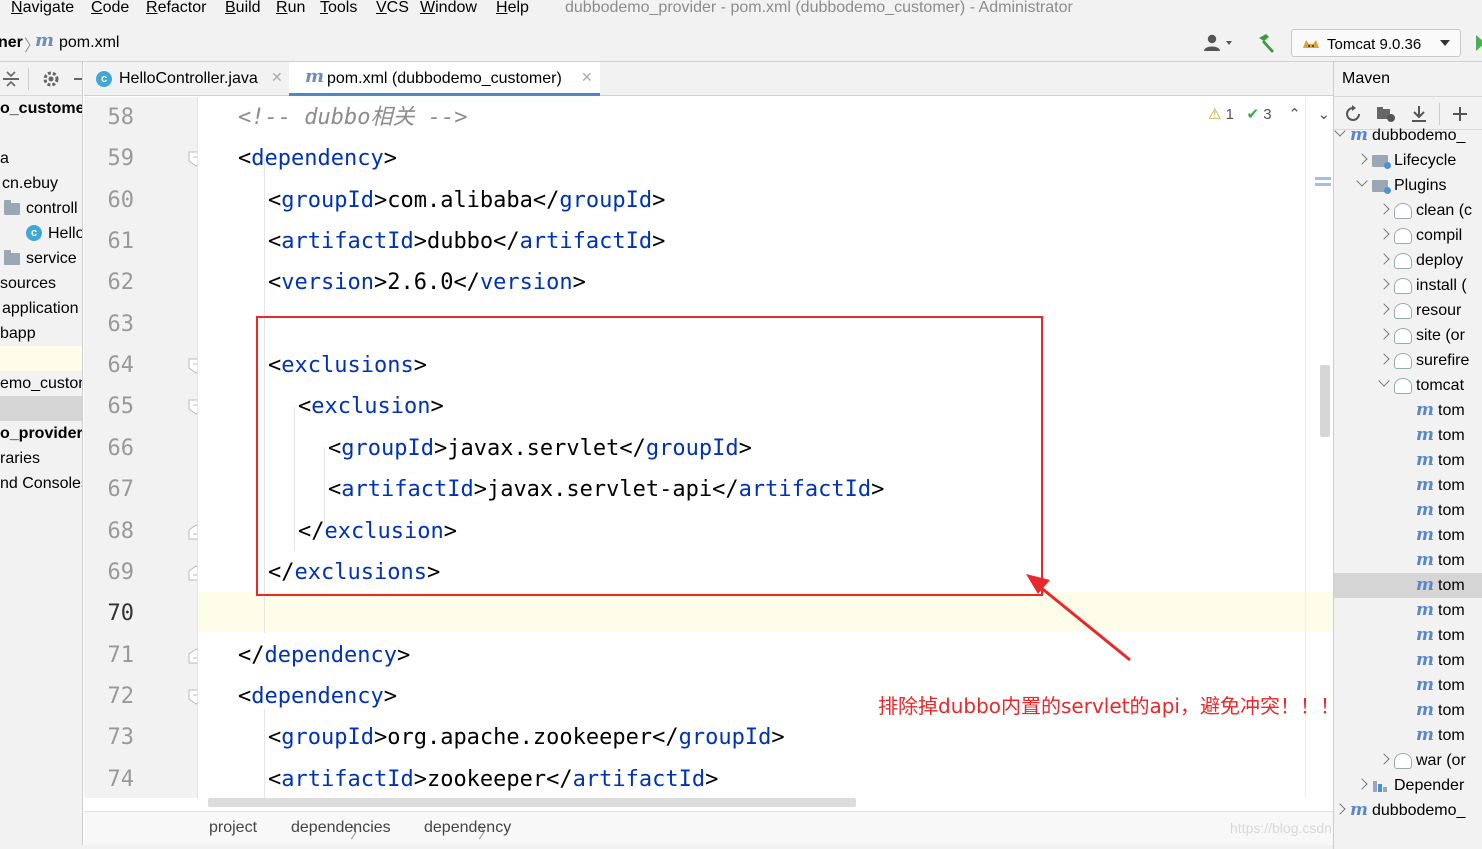 The width and height of the screenshot is (1482, 849). I want to click on breadcrumb-file: pom.xml, so click(89, 43).